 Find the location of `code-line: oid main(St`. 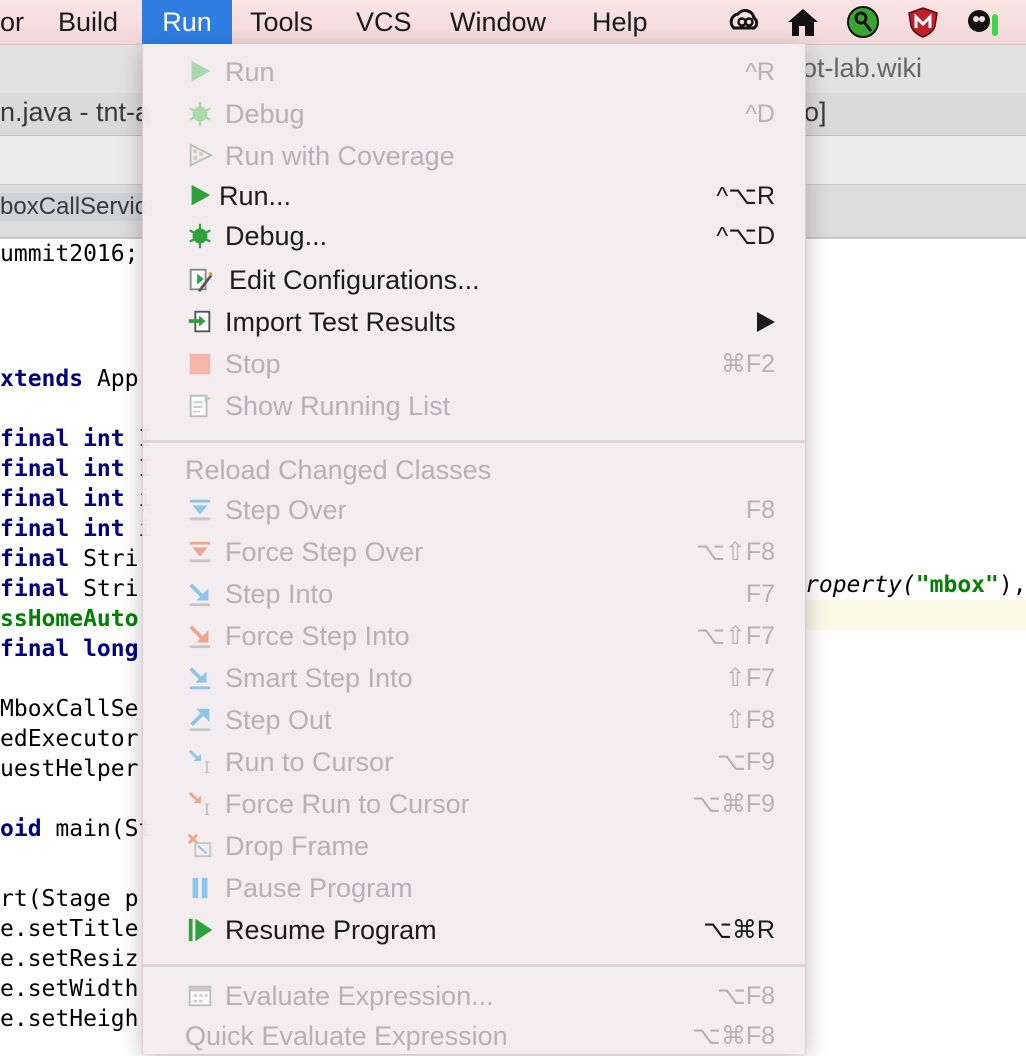

code-line: oid main(St is located at coordinates (76, 829).